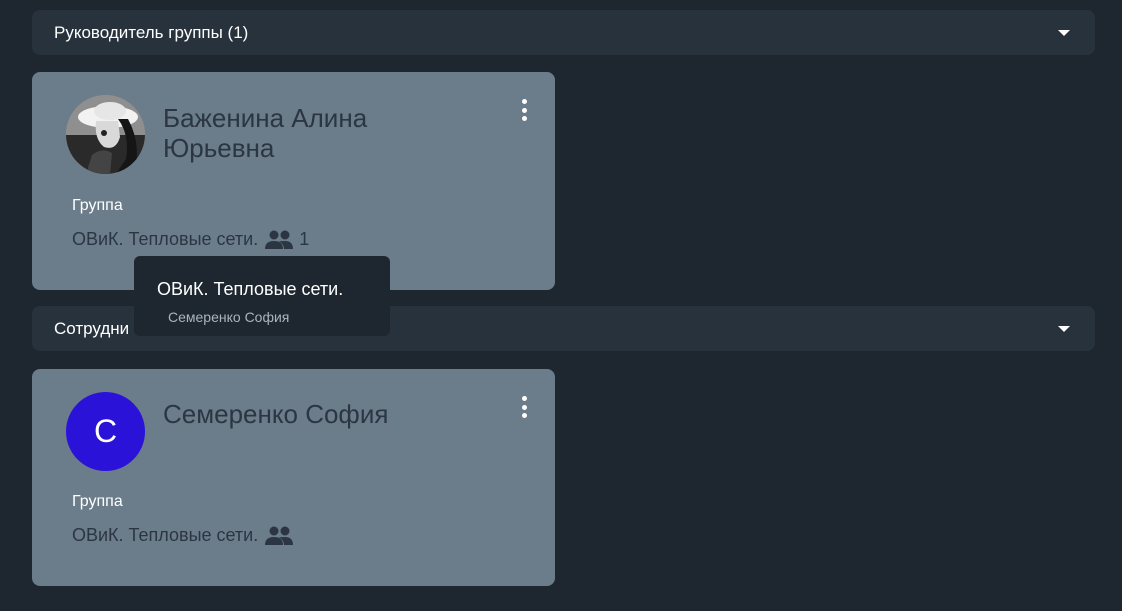 The height and width of the screenshot is (611, 1122). Describe the element at coordinates (276, 414) in the screenshot. I see `employee-name: Семеренко София` at that location.